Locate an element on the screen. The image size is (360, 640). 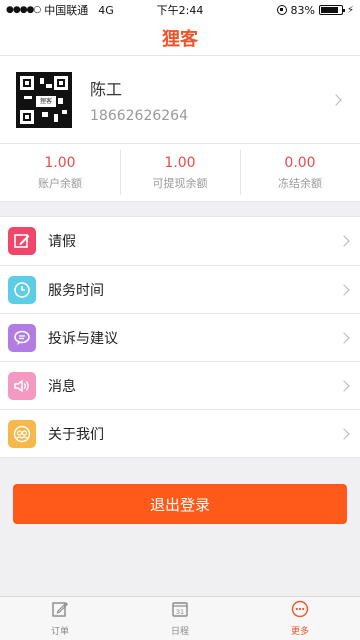
menu-item-label: 服务时间 is located at coordinates (76, 290).